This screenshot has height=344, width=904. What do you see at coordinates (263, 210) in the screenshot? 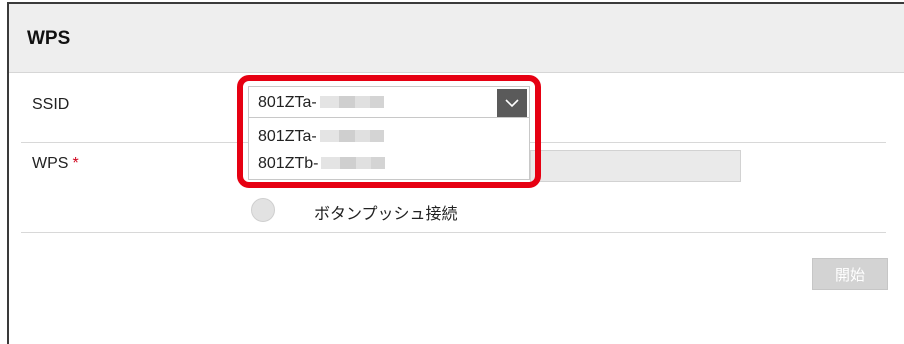
I see `push-button-radio` at bounding box center [263, 210].